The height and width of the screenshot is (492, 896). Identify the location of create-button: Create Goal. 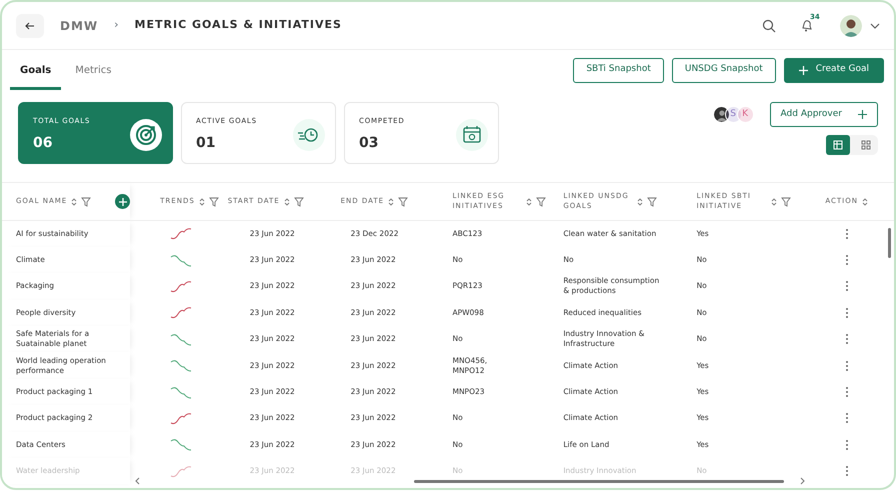
(834, 70).